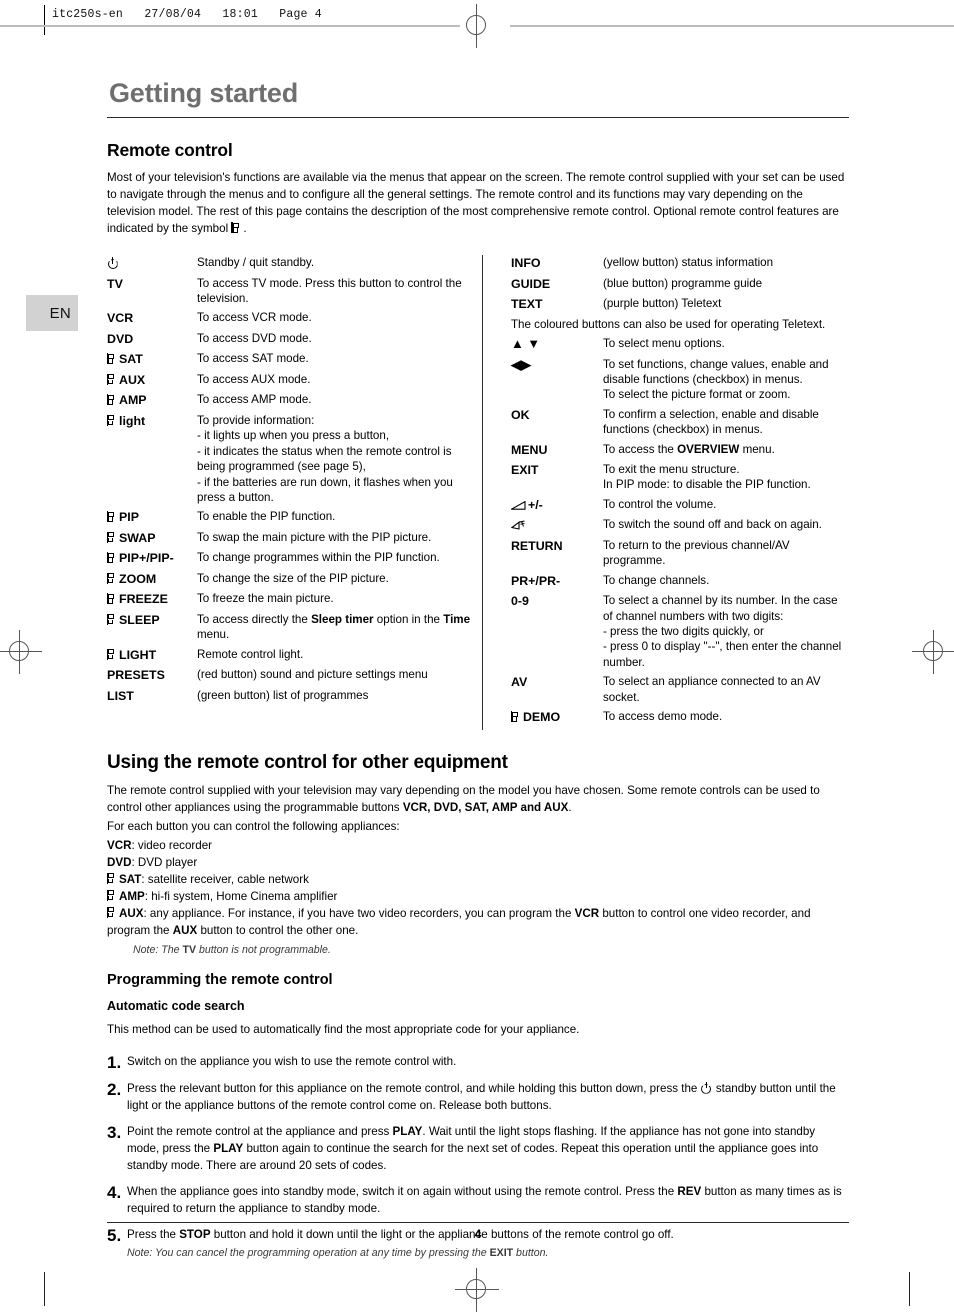  What do you see at coordinates (152, 402) in the screenshot?
I see `remote-button-key-amp: AMP` at bounding box center [152, 402].